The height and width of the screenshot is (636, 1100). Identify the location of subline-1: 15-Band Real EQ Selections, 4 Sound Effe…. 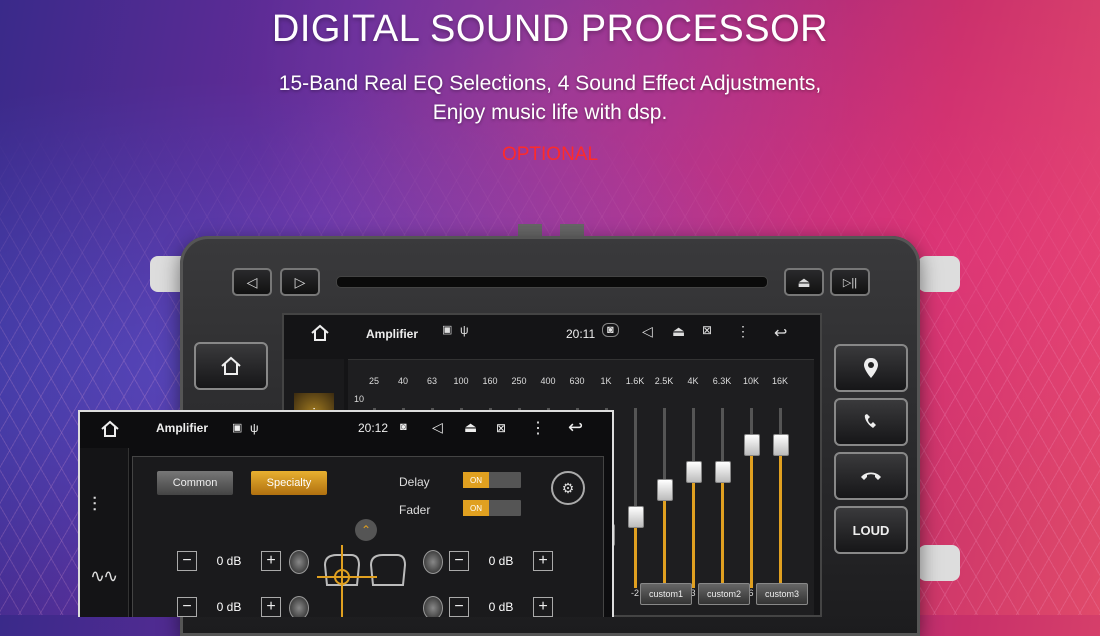
(550, 83).